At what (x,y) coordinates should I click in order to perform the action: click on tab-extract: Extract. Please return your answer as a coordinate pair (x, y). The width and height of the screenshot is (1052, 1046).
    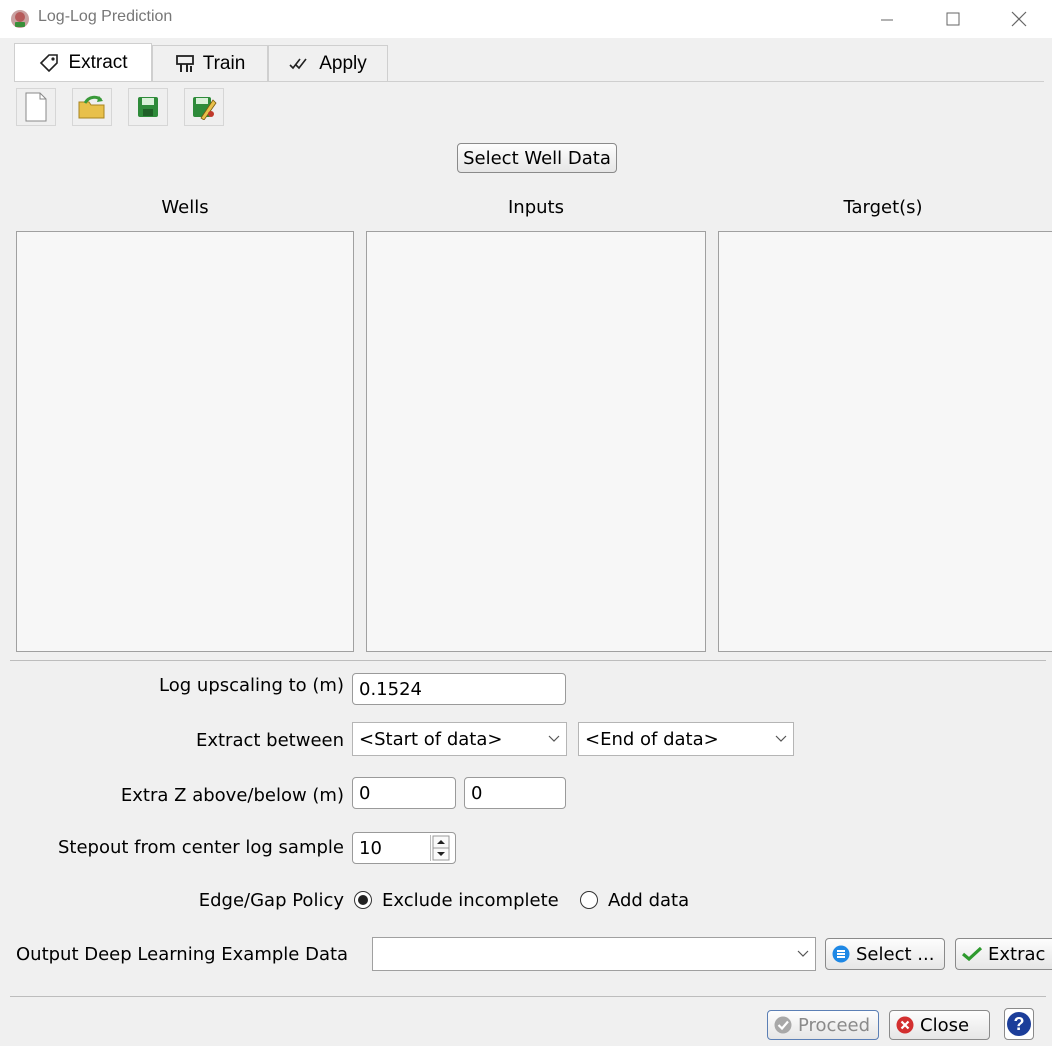
    Looking at the image, I should click on (83, 62).